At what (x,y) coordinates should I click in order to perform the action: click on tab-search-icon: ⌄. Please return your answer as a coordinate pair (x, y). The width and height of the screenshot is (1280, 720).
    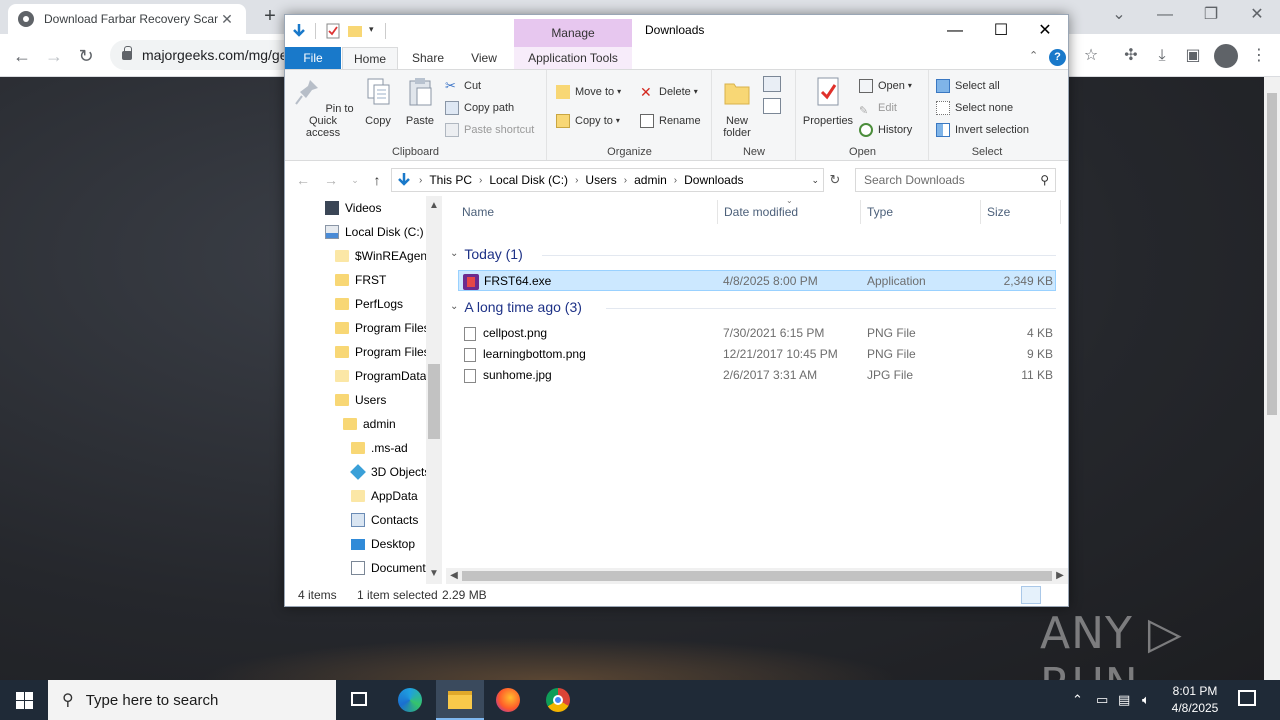
    Looking at the image, I should click on (1119, 15).